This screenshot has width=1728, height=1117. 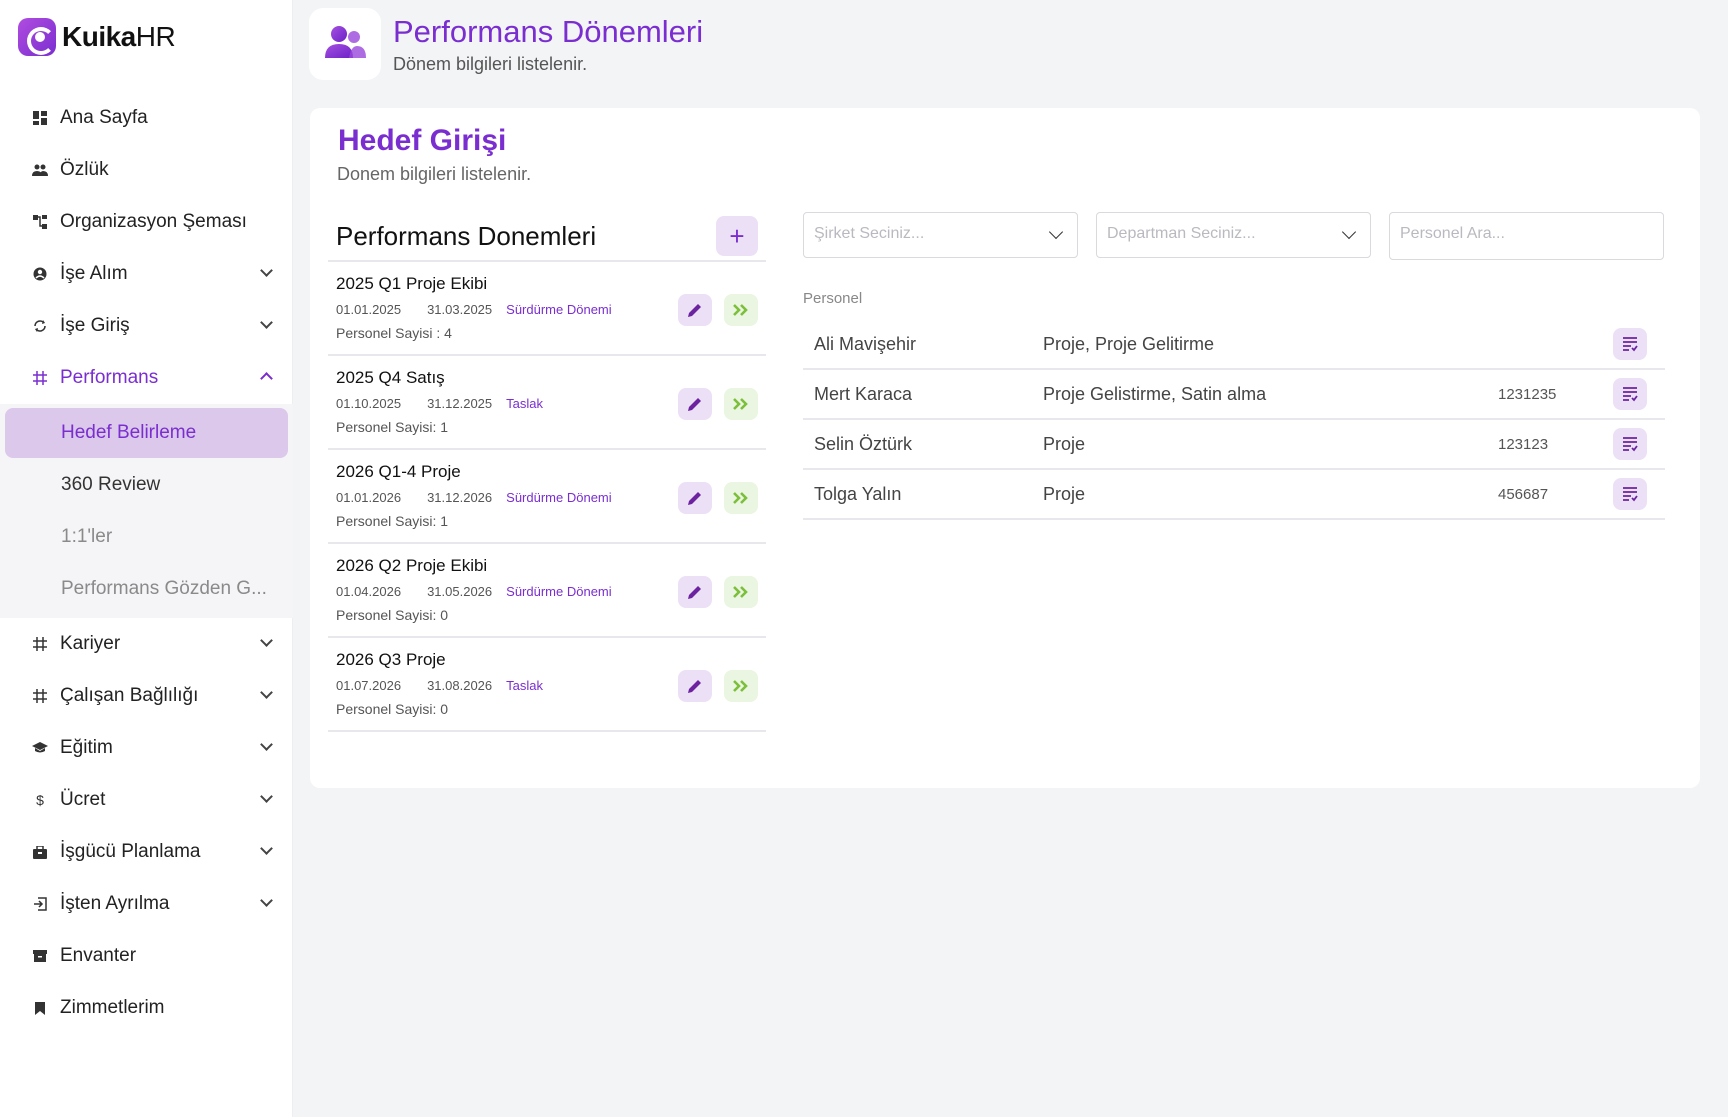 What do you see at coordinates (460, 591) in the screenshot?
I see `period-end-date: 31.05.2026` at bounding box center [460, 591].